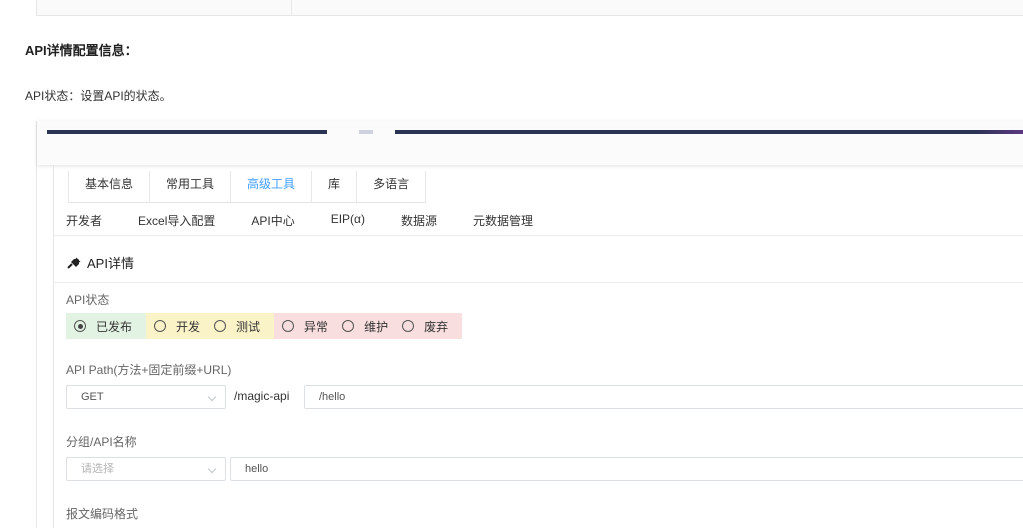 The width and height of the screenshot is (1023, 528). Describe the element at coordinates (529, 8) in the screenshot. I see `previous-screenshot-frame` at that location.